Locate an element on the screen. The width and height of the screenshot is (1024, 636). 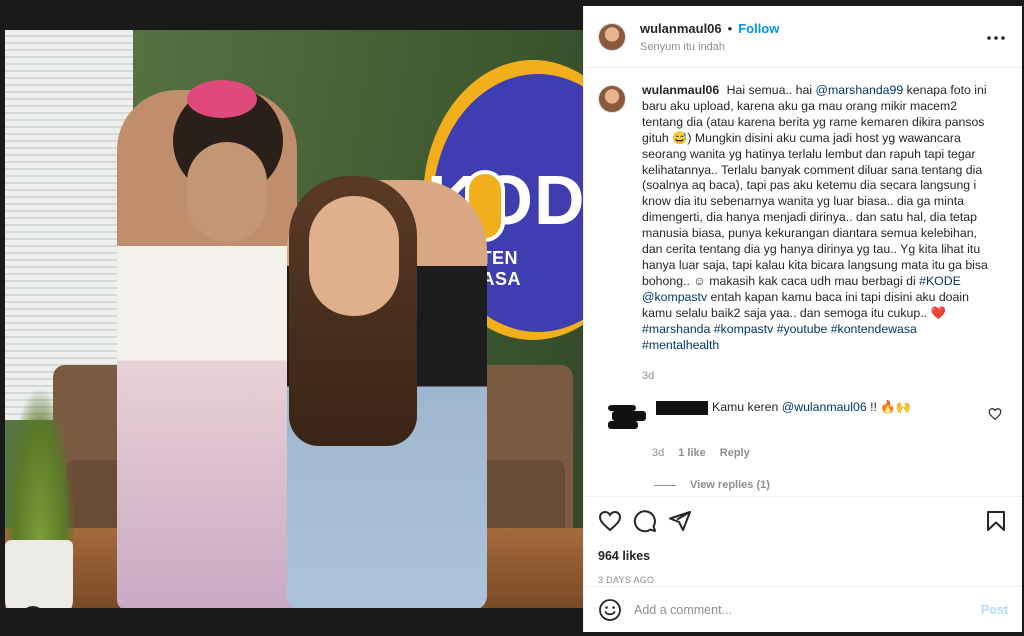
post-button: Post is located at coordinates (994, 610).